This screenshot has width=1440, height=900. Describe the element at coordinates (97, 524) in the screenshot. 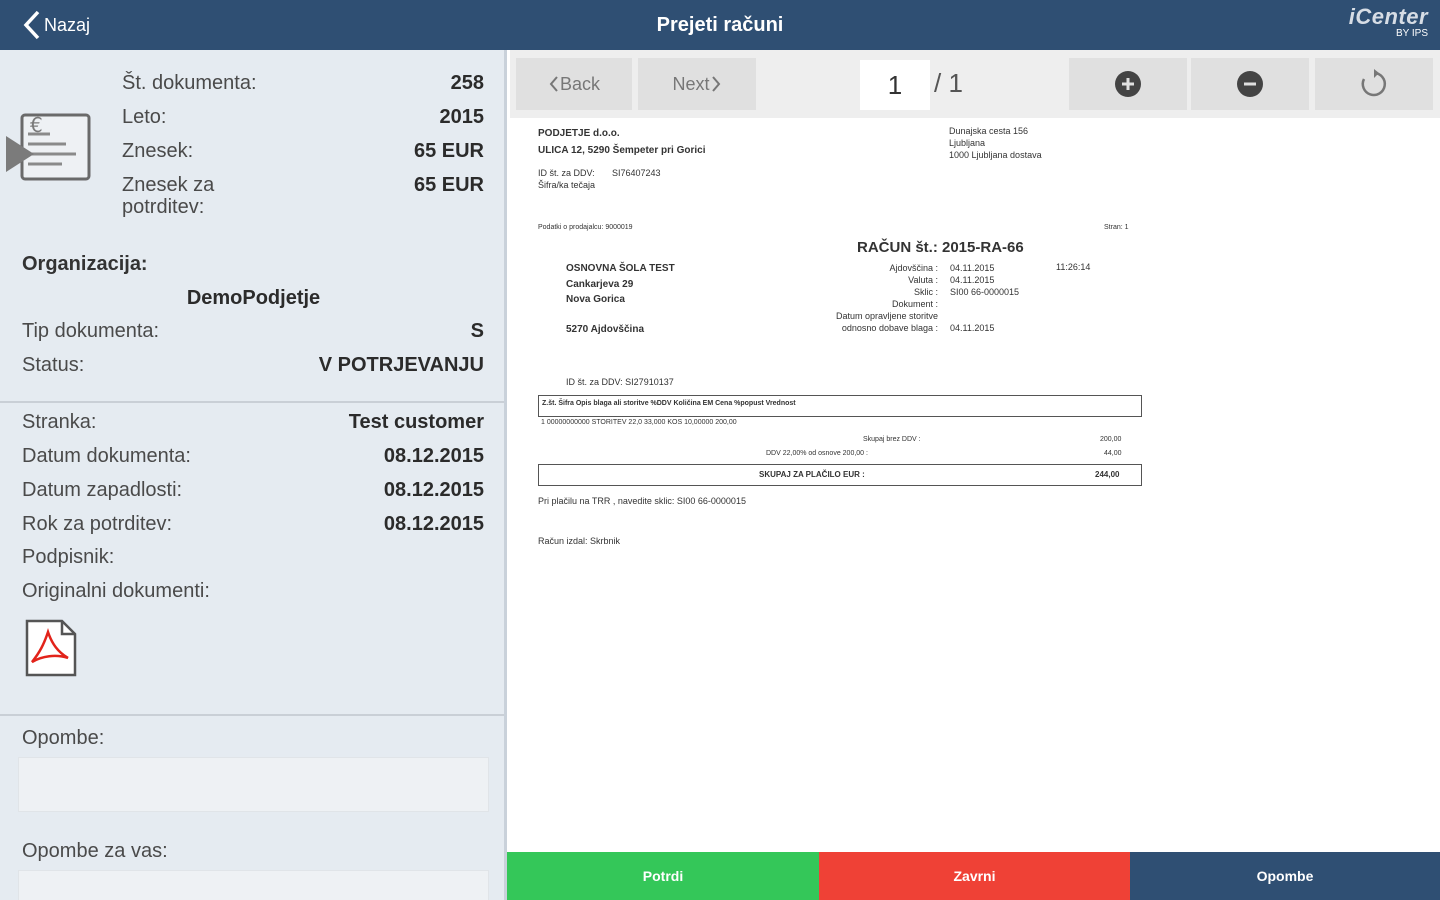

I see `confirm-deadline-label: Rok za potrditev:` at that location.